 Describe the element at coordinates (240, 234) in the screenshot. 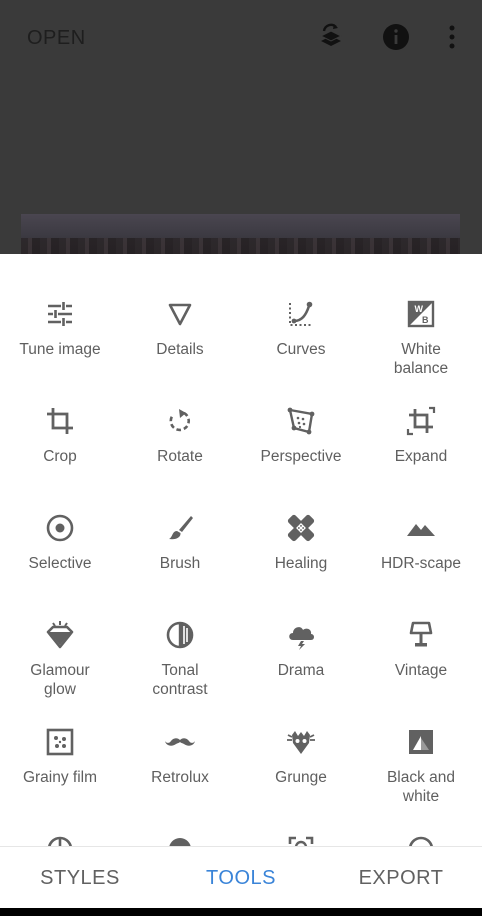

I see `photo-preview` at that location.